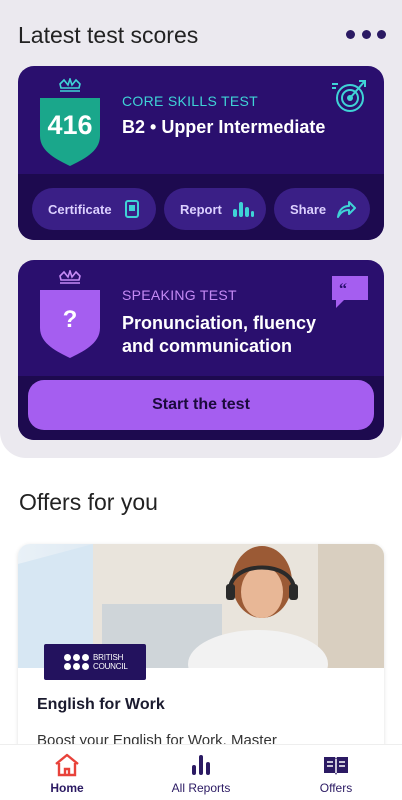 The image size is (402, 800). I want to click on page-title: Latest test scores, so click(108, 35).